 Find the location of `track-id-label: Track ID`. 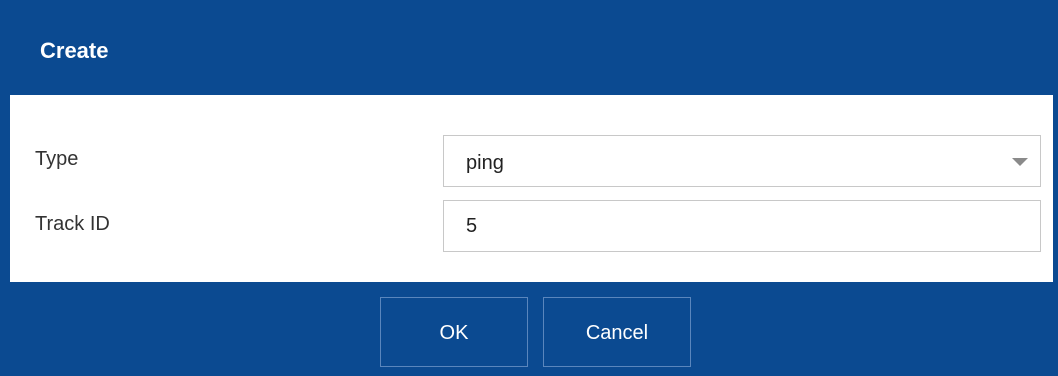

track-id-label: Track ID is located at coordinates (72, 224).